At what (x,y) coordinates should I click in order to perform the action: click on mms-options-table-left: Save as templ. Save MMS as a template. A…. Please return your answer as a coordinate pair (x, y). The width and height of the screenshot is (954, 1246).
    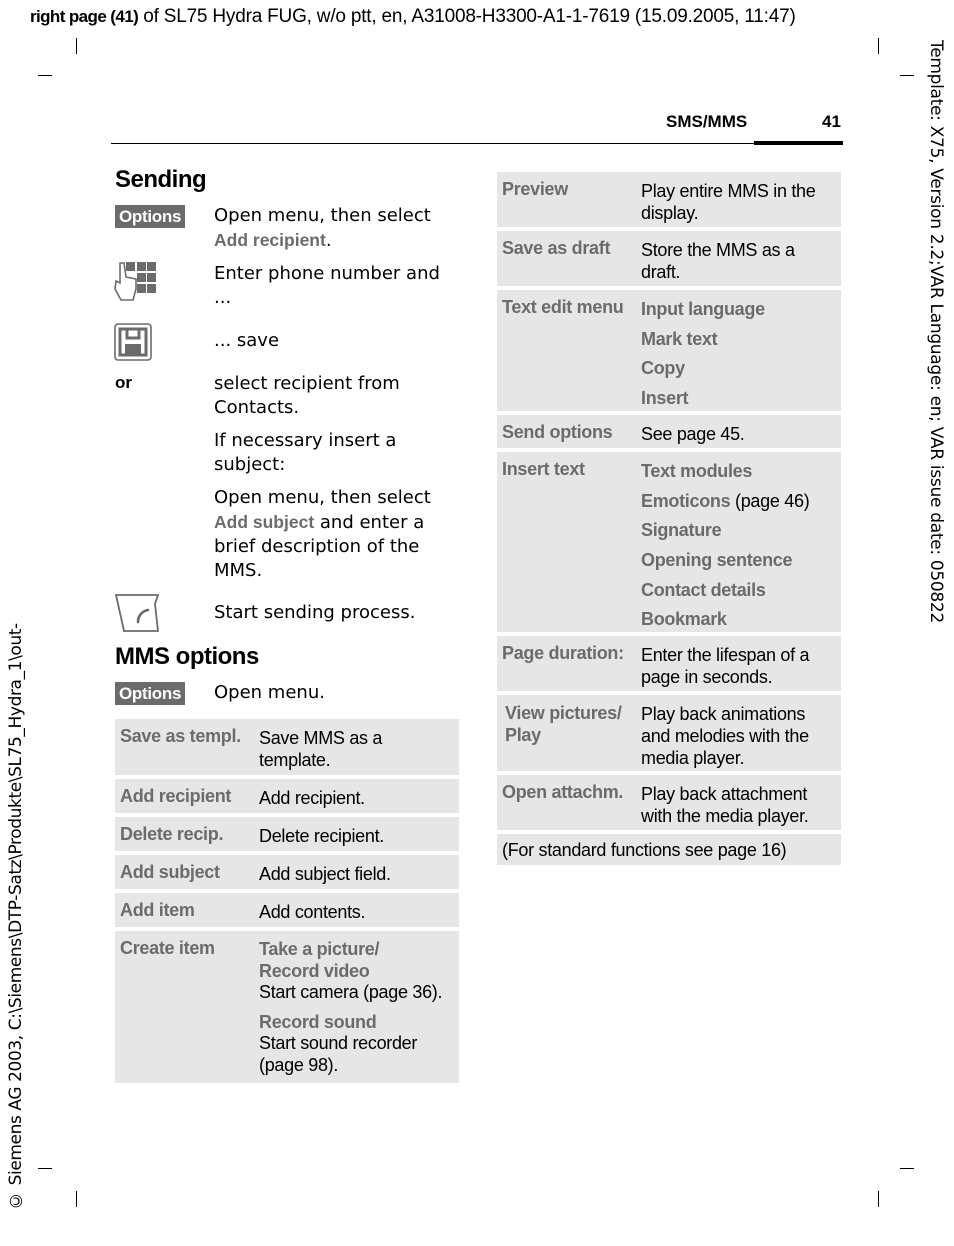
    Looking at the image, I should click on (287, 903).